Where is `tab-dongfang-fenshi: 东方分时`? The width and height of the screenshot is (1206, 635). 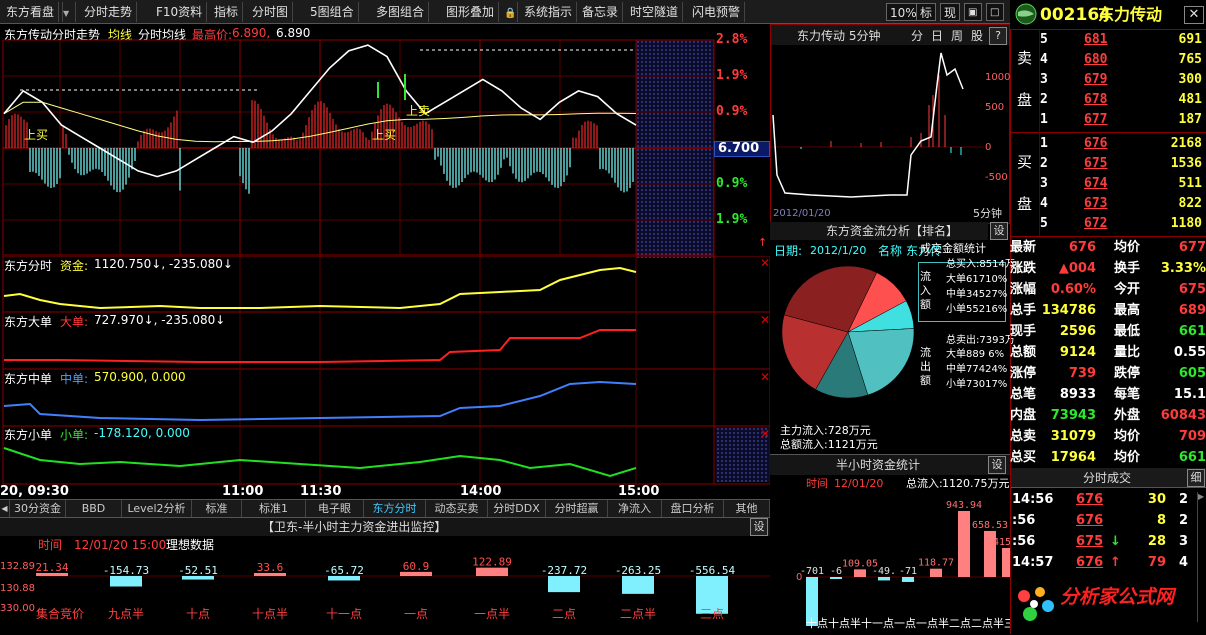
tab-dongfang-fenshi: 东方分时 is located at coordinates (395, 509).